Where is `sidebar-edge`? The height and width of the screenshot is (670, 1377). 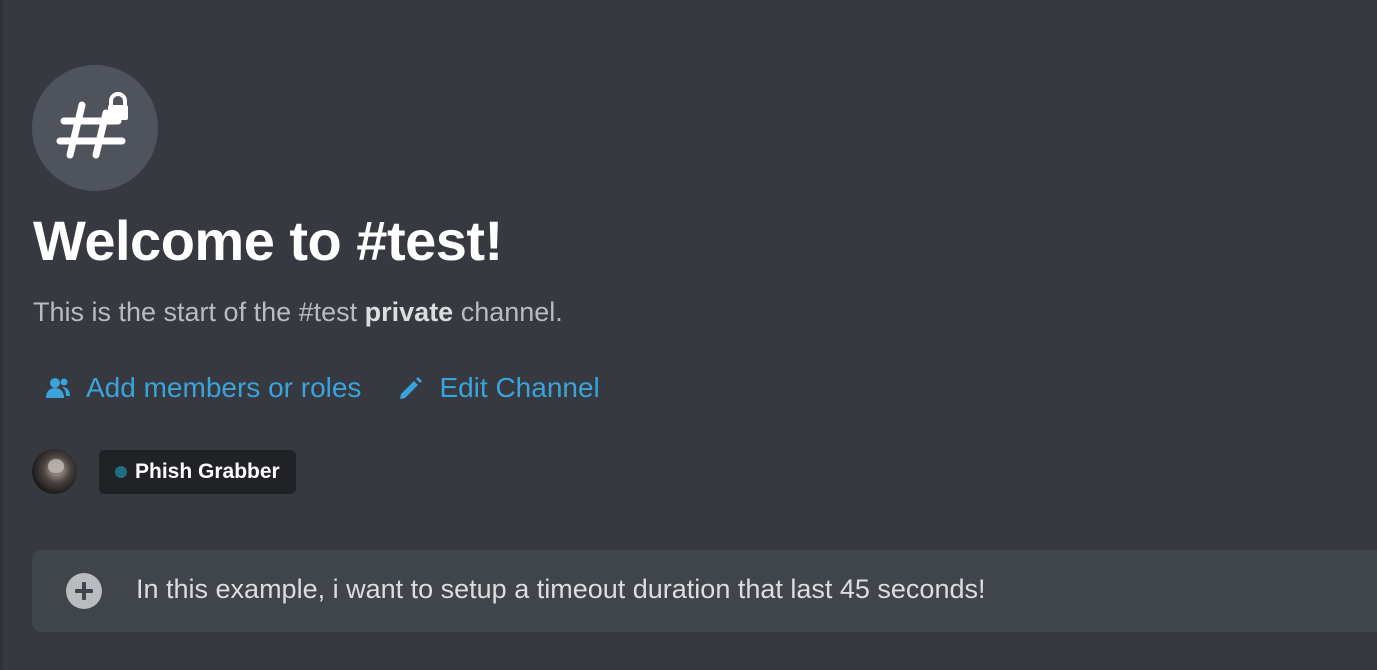 sidebar-edge is located at coordinates (1, 335).